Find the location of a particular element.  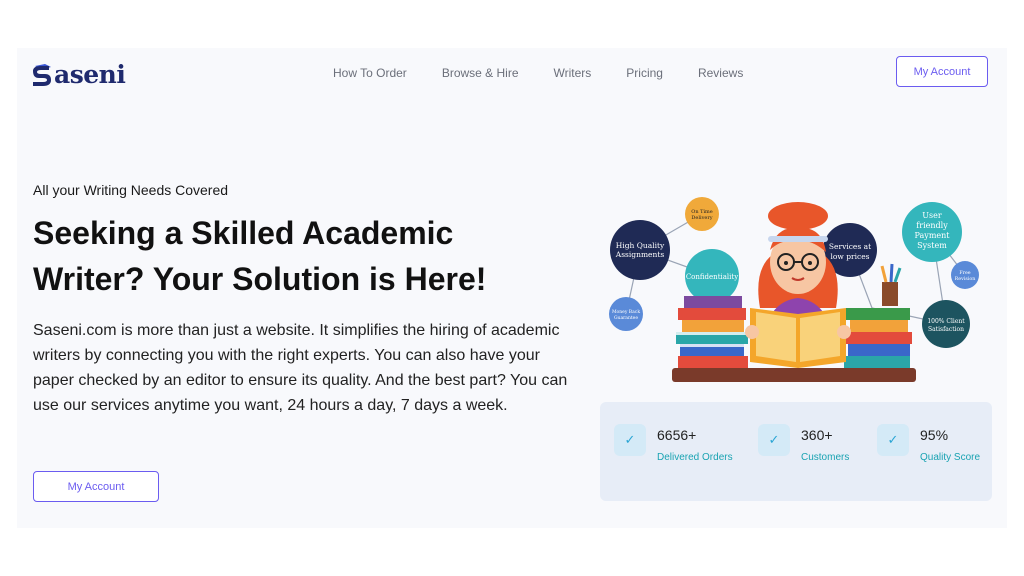

stat-label: Delivered Orders is located at coordinates (695, 457).